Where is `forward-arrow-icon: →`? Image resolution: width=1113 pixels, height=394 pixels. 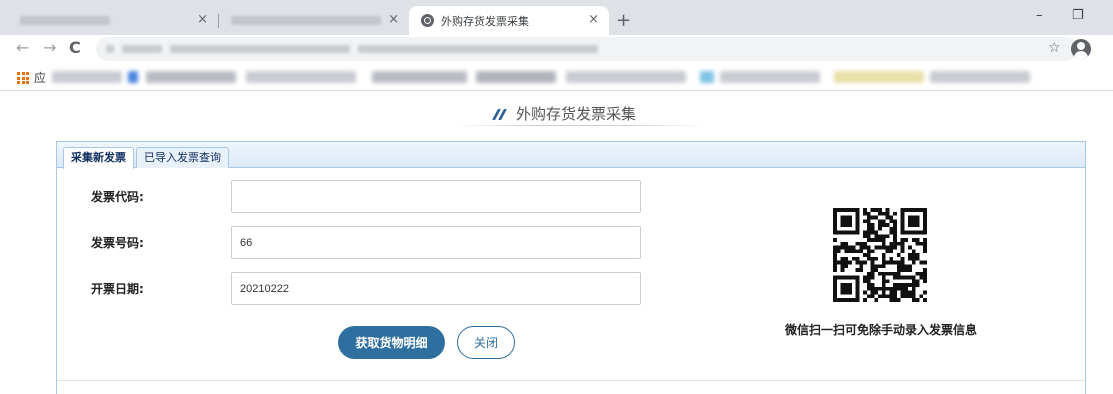 forward-arrow-icon: → is located at coordinates (49, 48).